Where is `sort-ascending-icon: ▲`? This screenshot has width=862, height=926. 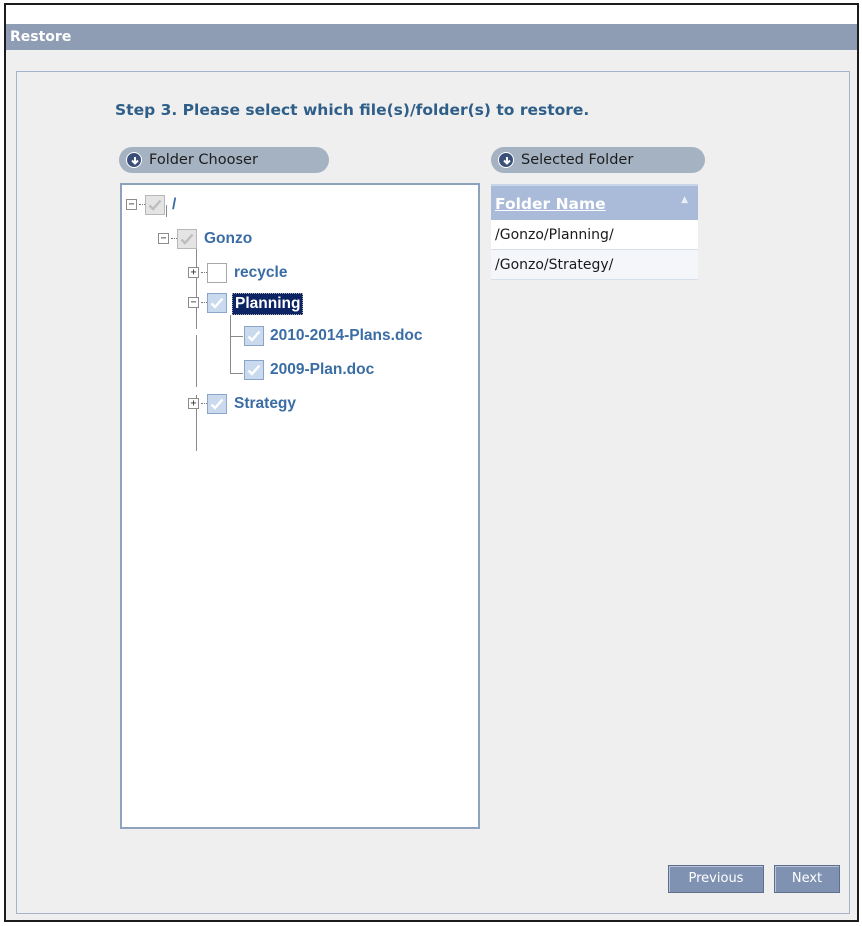 sort-ascending-icon: ▲ is located at coordinates (684, 200).